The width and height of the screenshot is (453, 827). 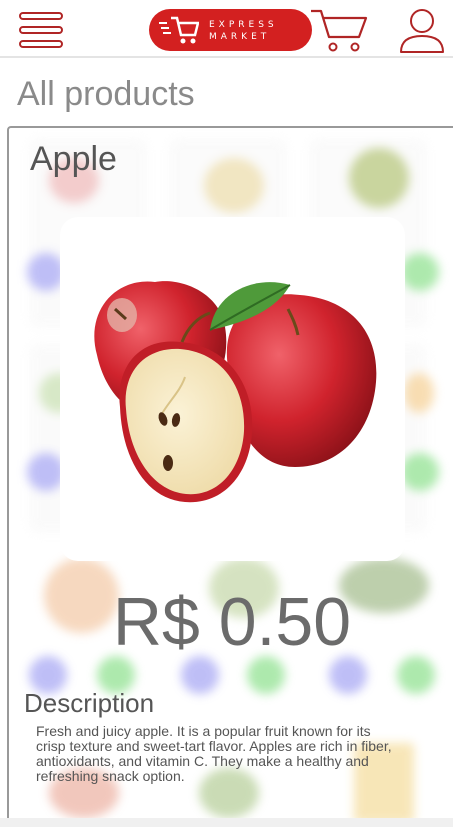 I want to click on product-price: R$ 0.50, so click(x=232, y=622).